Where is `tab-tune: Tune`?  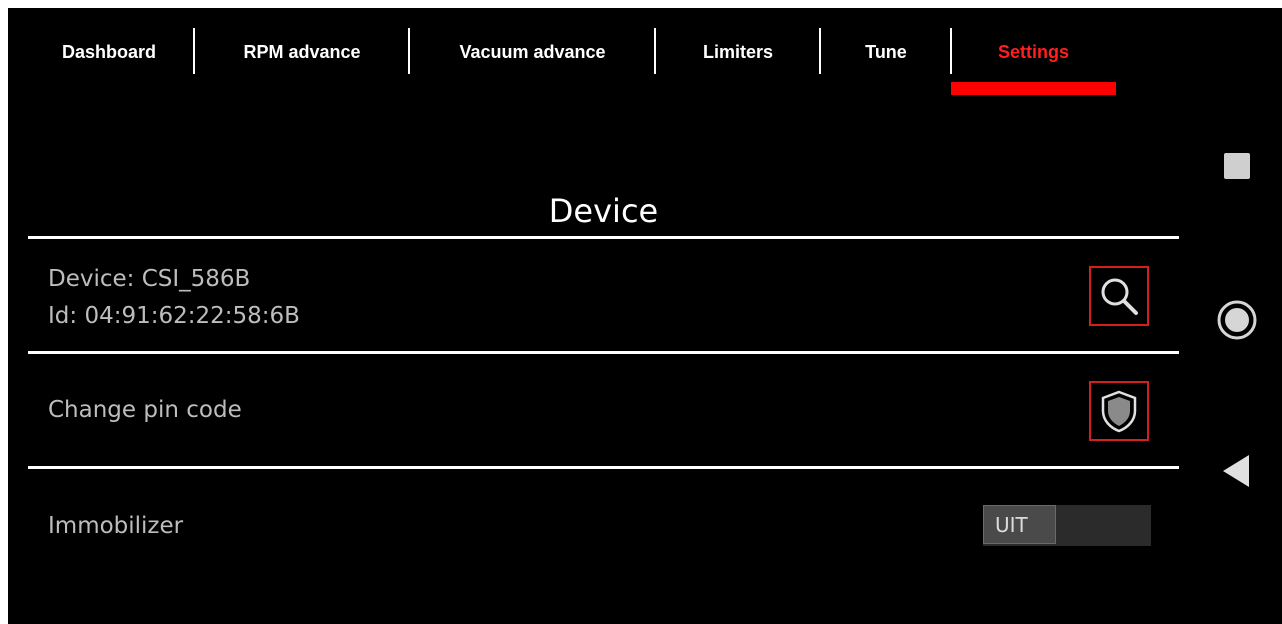 tab-tune: Tune is located at coordinates (886, 52).